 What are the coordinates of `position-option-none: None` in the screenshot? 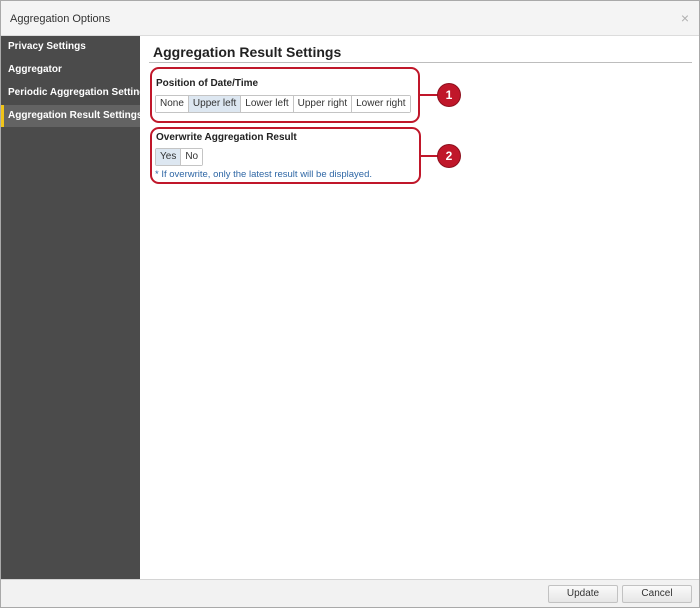 It's located at (172, 104).